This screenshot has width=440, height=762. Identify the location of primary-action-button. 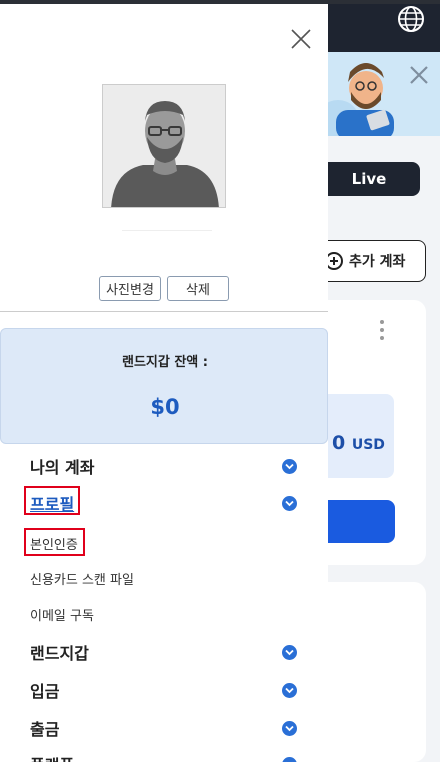
(356, 521).